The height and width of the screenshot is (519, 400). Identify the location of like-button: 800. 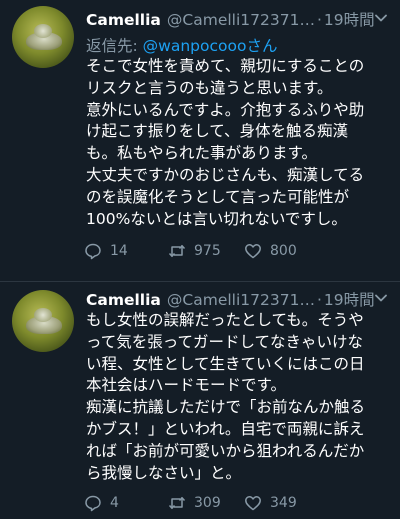
(284, 251).